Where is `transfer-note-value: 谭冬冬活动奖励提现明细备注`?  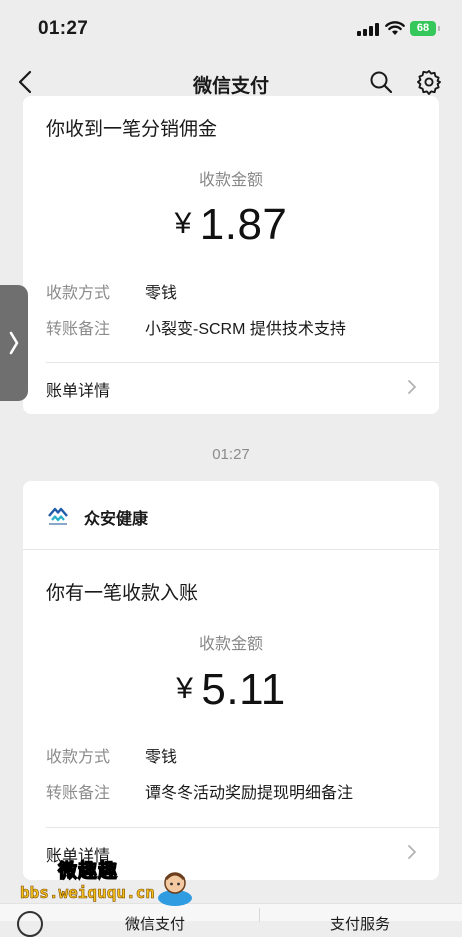 transfer-note-value: 谭冬冬活动奖励提现明细备注 is located at coordinates (249, 793).